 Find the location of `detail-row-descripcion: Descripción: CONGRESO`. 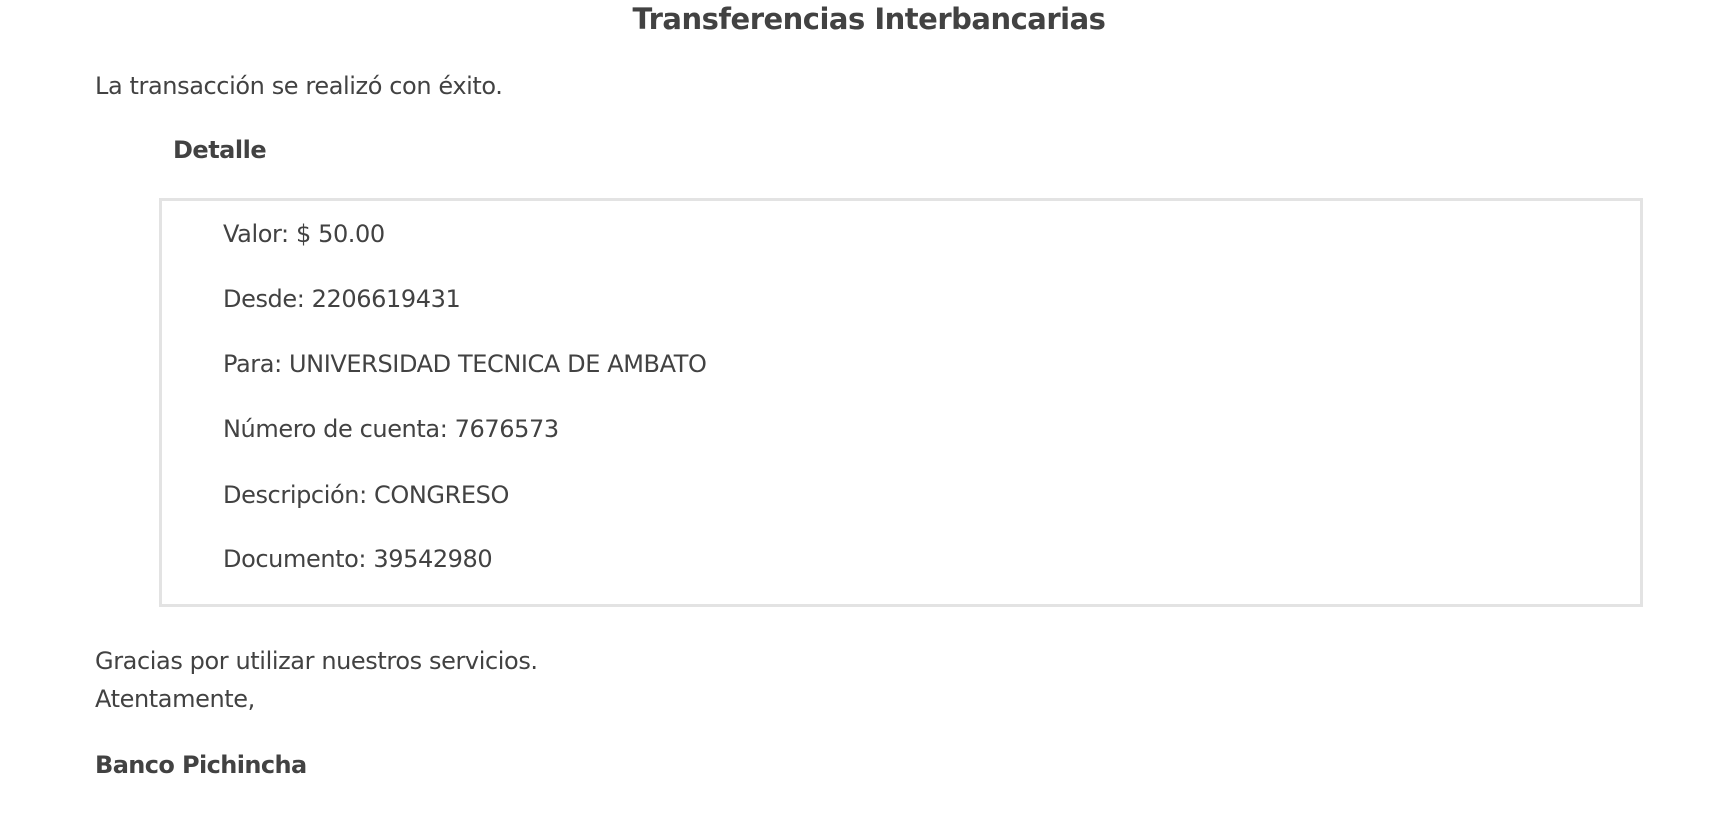

detail-row-descripcion: Descripción: CONGRESO is located at coordinates (366, 495).